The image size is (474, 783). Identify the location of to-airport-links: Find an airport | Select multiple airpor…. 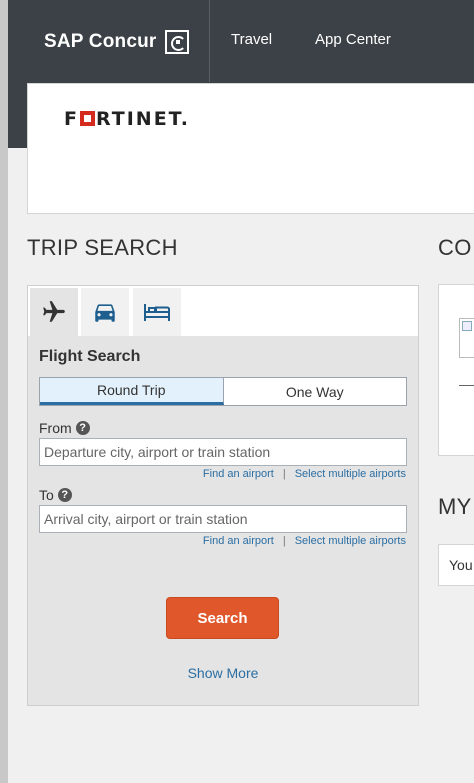
(304, 541).